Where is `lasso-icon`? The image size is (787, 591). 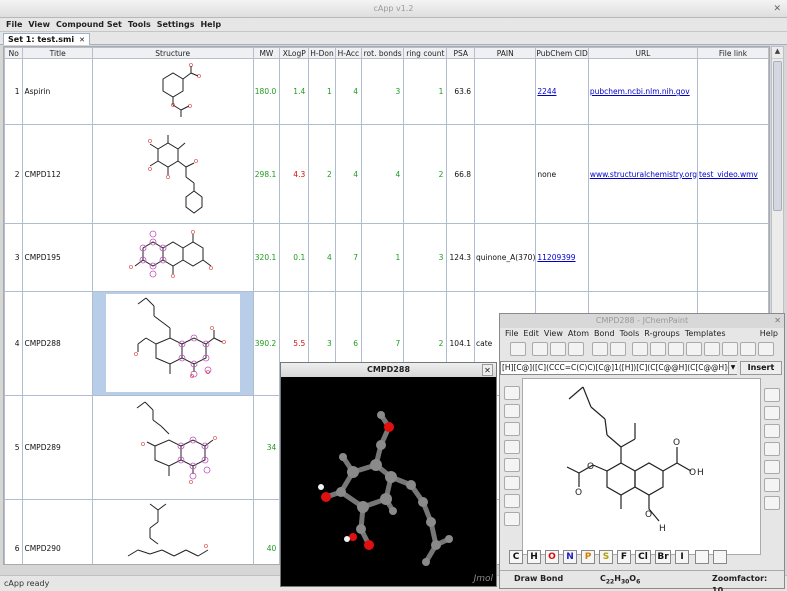
lasso-icon is located at coordinates (658, 349).